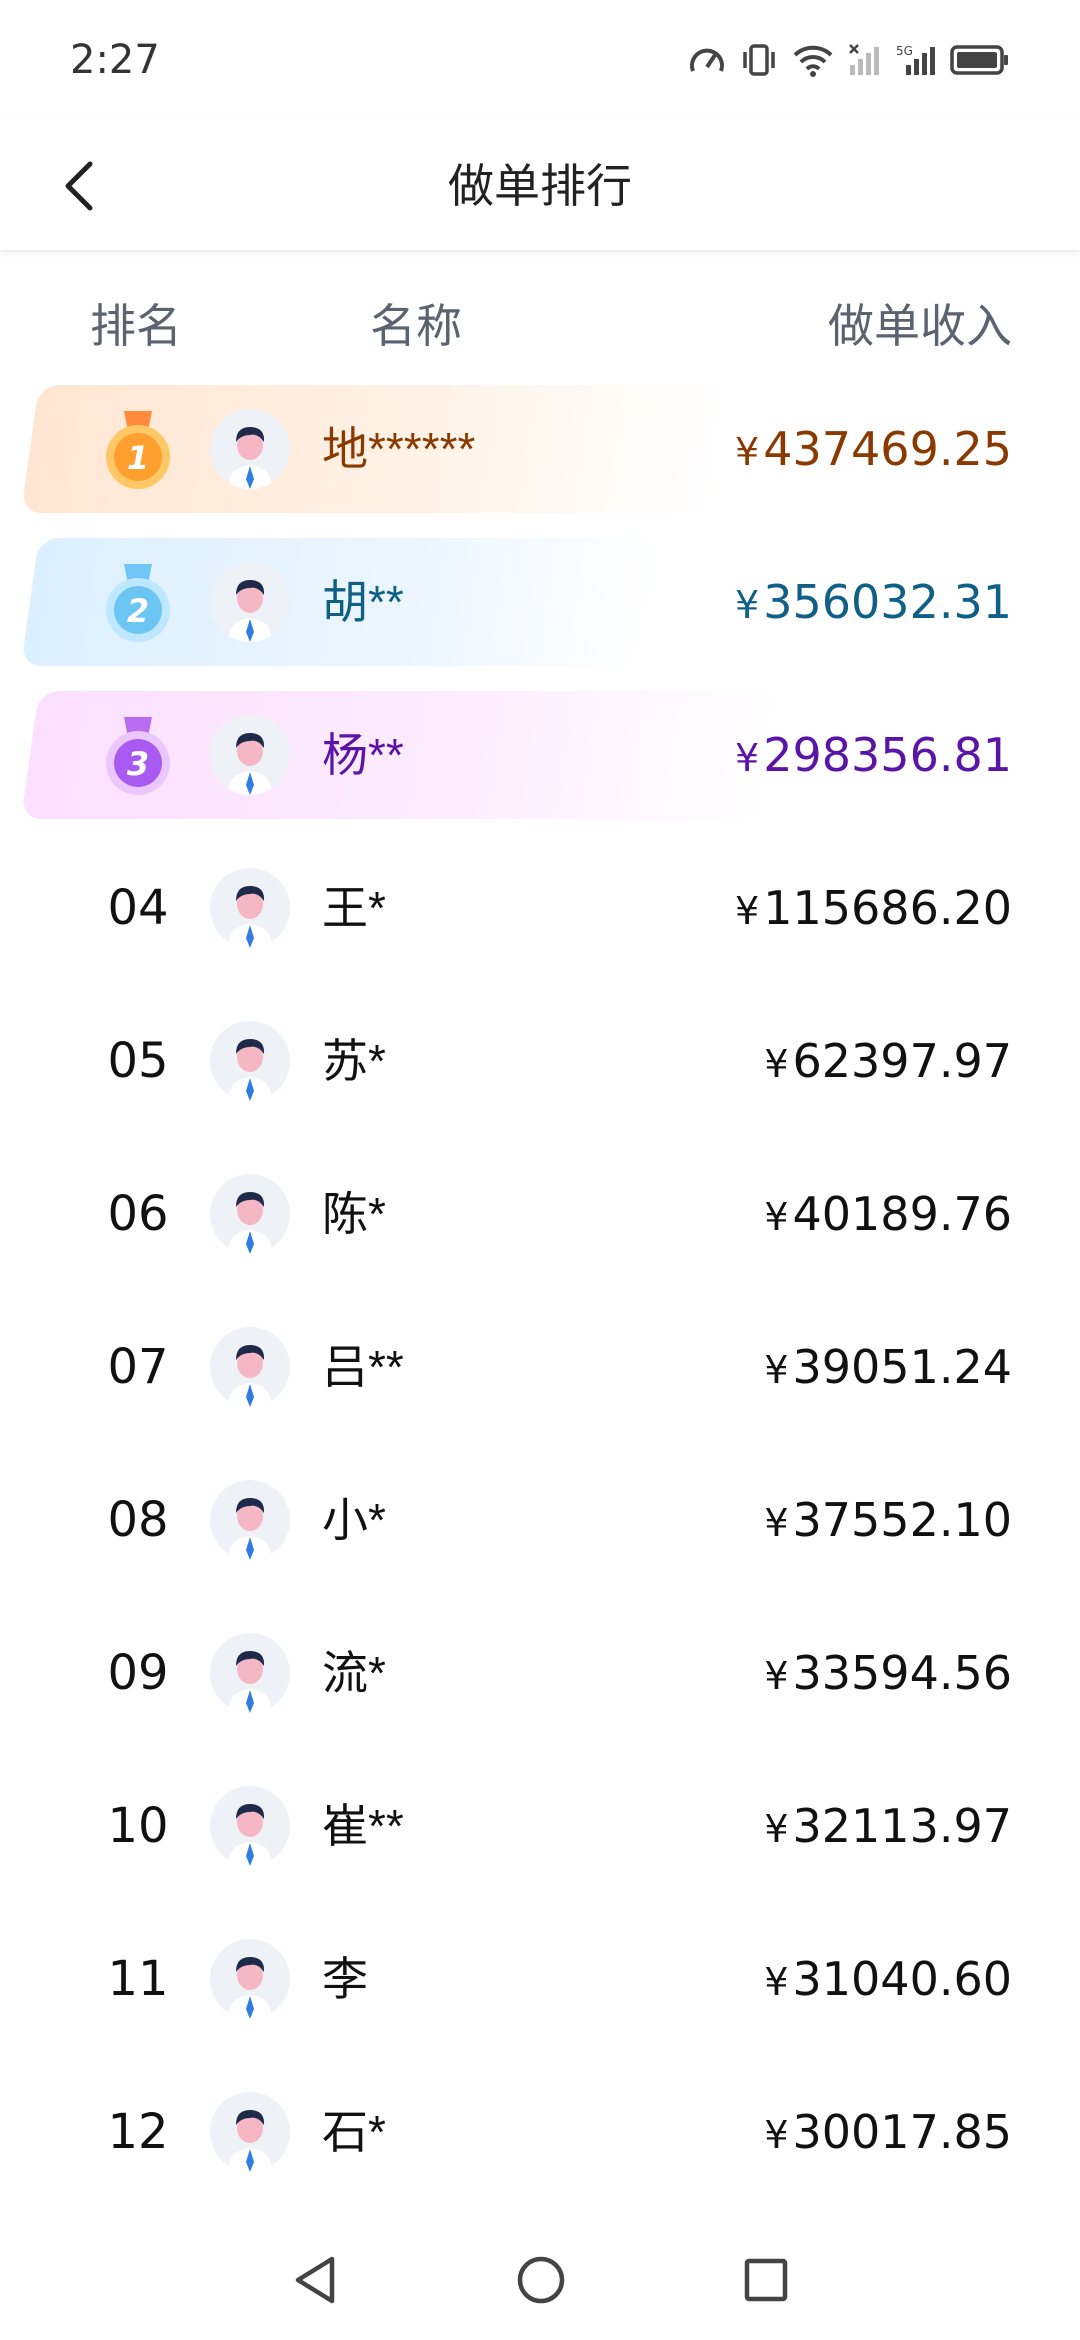 This screenshot has height=2340, width=1080. What do you see at coordinates (363, 1826) in the screenshot?
I see `user-name: 崔**` at bounding box center [363, 1826].